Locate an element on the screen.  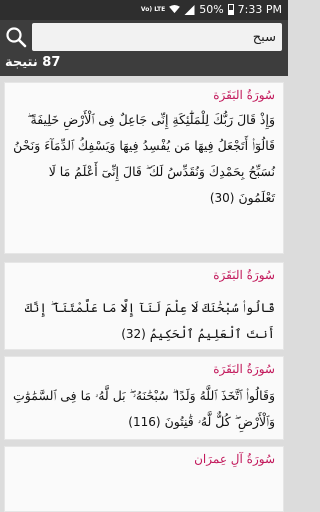
status-bar: Vo) LTE 50% 7:33 PM is located at coordinates (144, 10).